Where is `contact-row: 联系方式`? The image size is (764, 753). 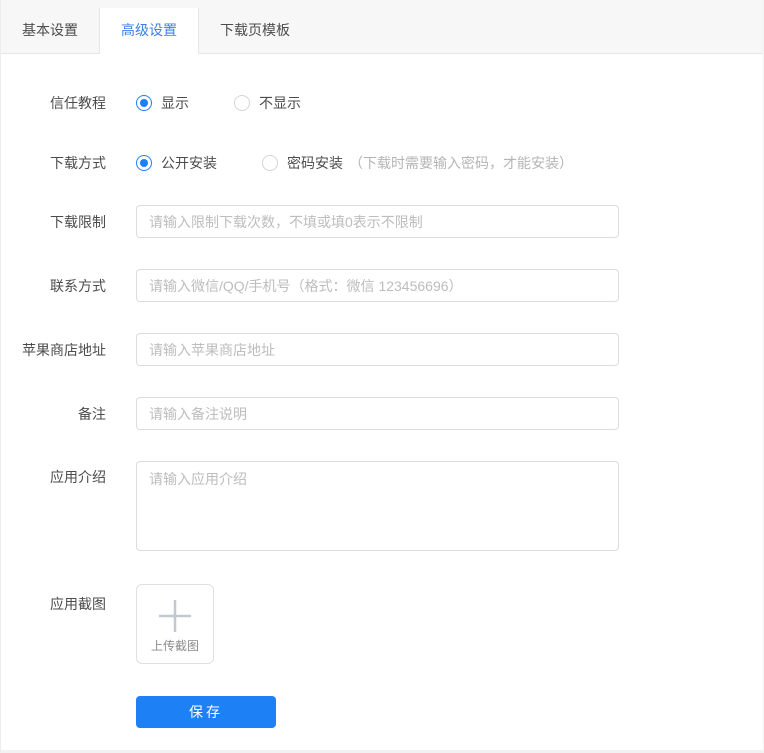
contact-row: 联系方式 is located at coordinates (382, 285).